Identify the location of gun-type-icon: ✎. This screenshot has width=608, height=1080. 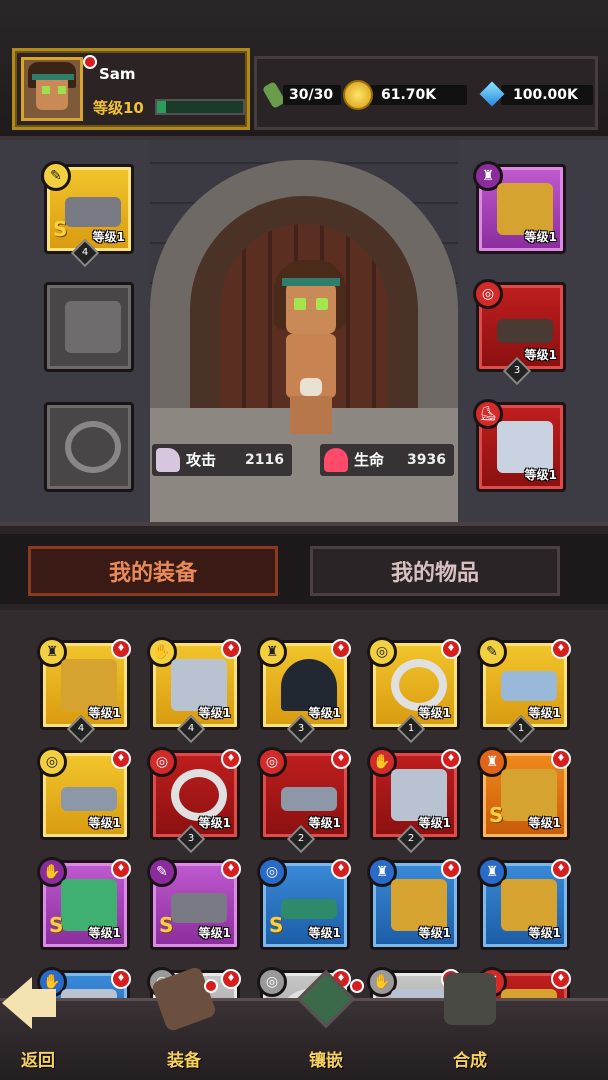
(162, 872).